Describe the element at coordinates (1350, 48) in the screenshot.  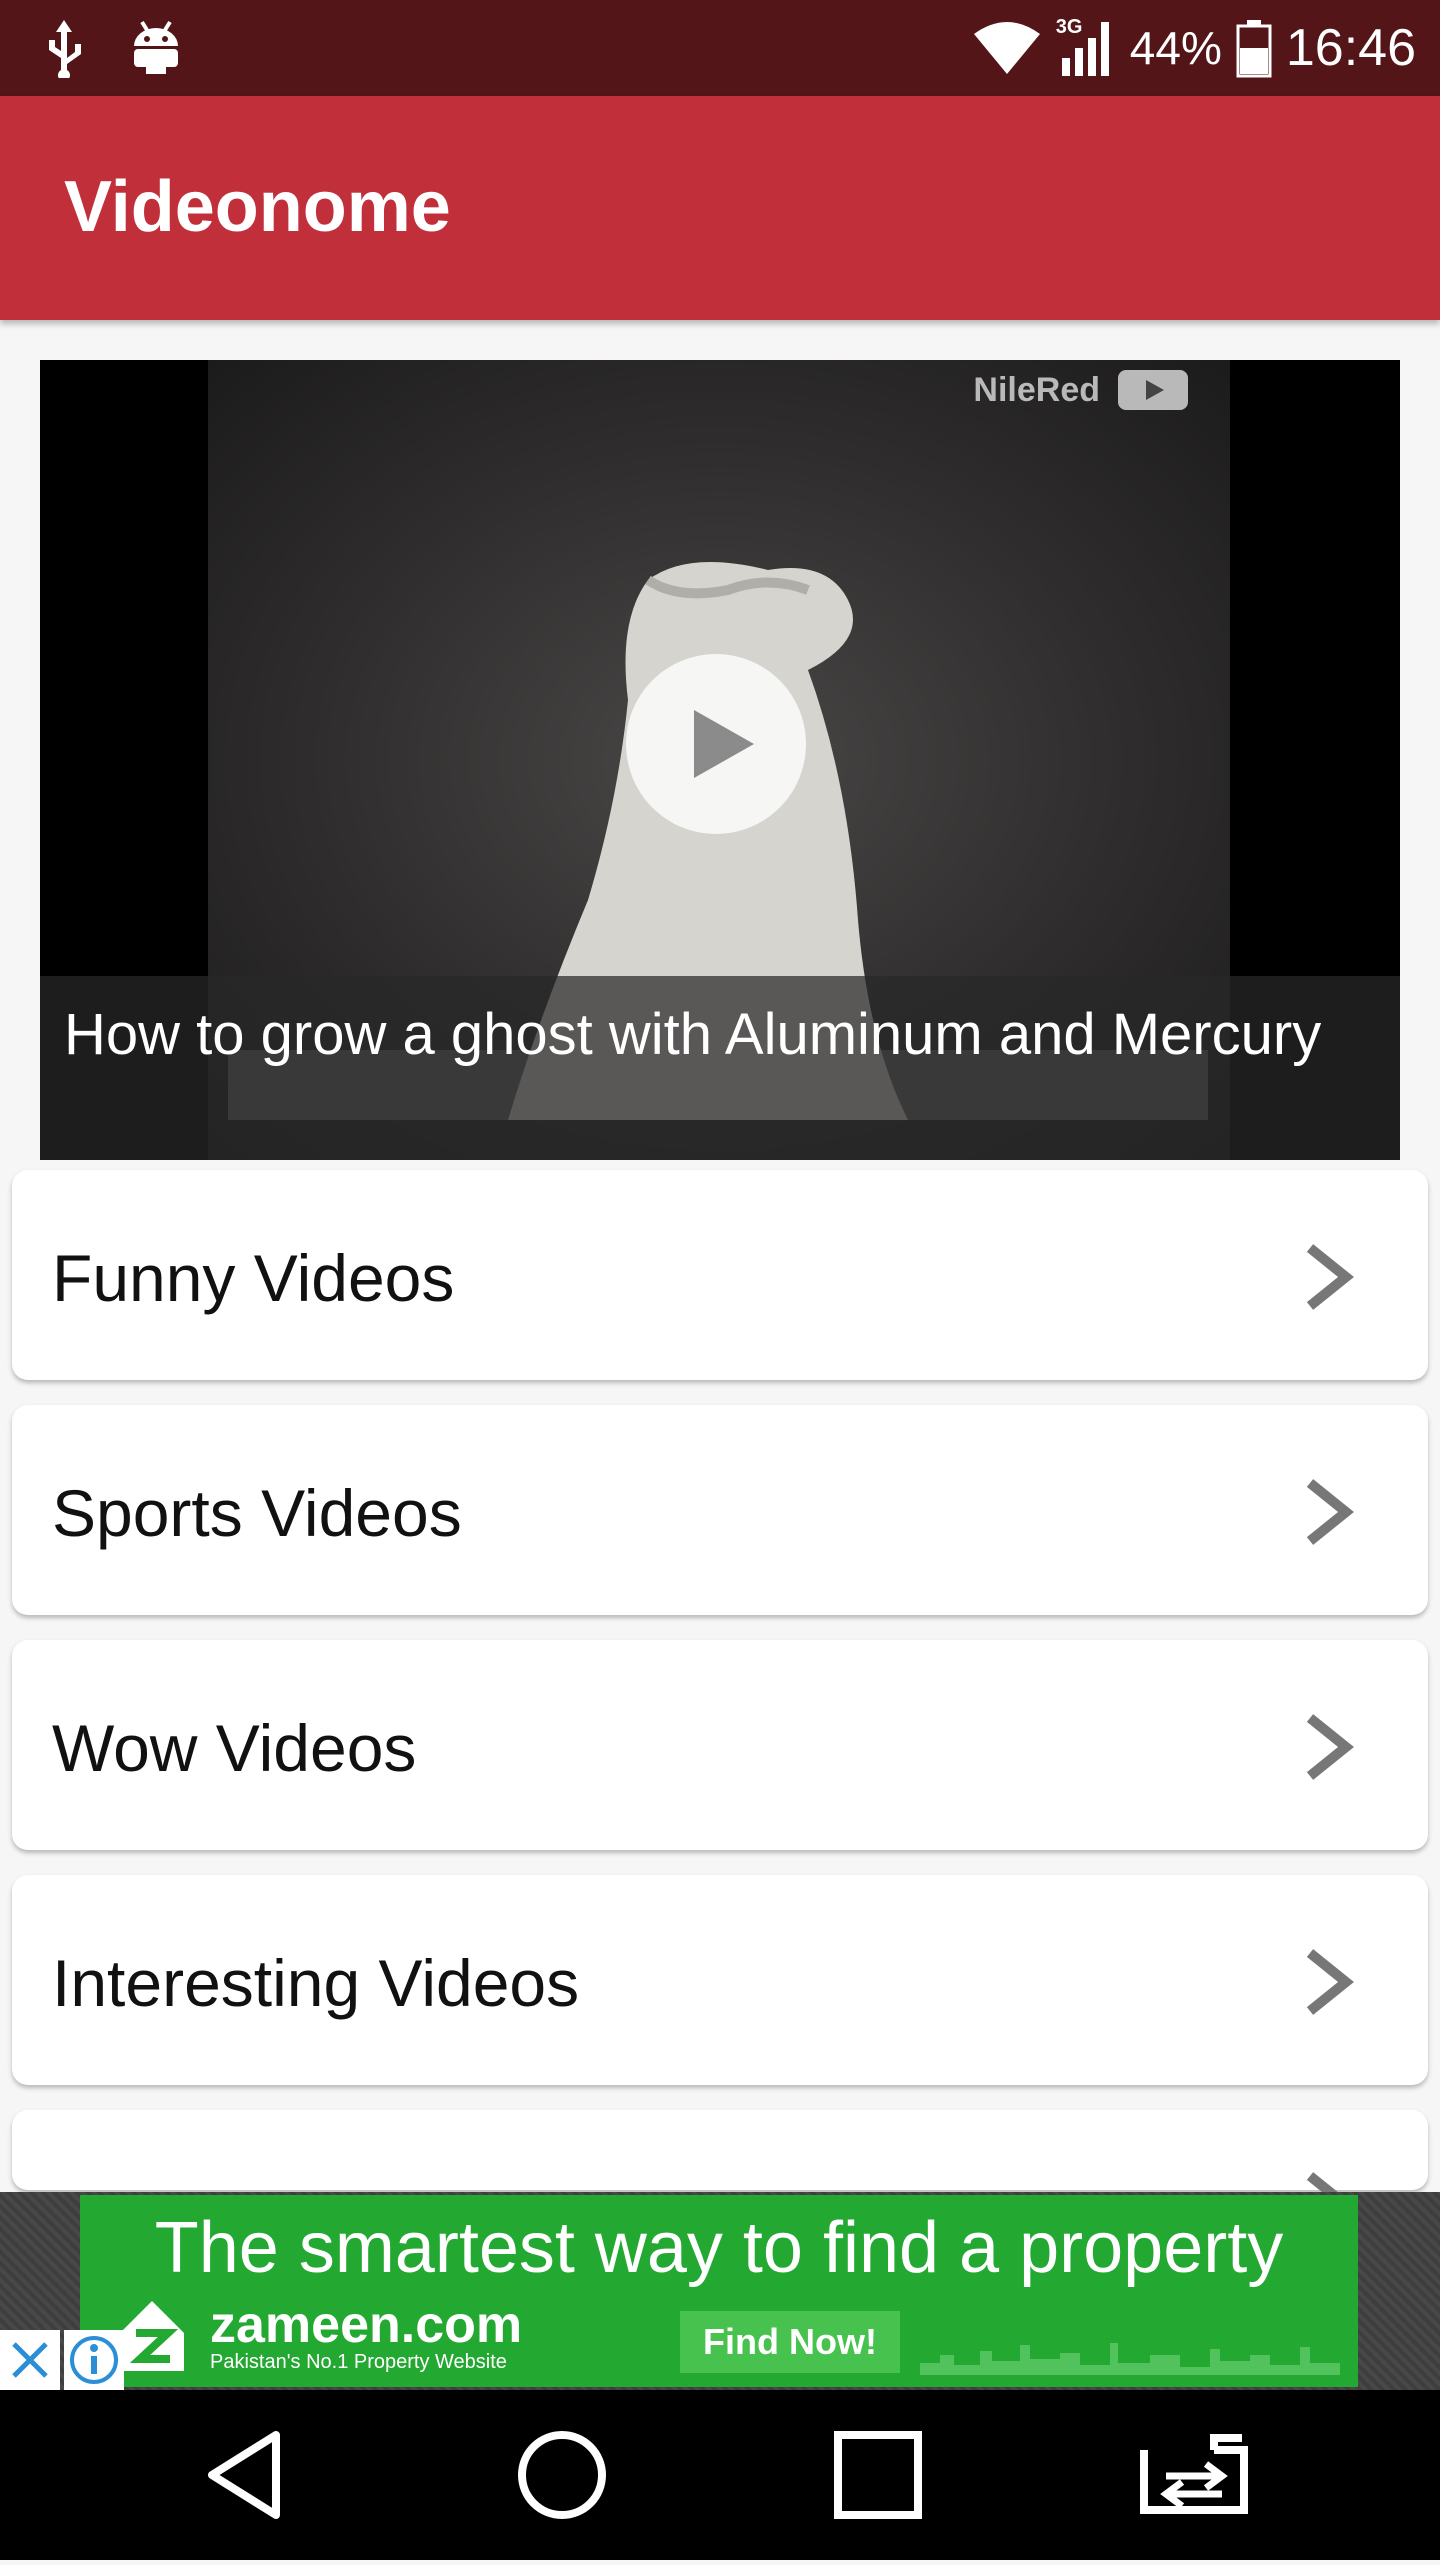
I see `clock: 16:46` at that location.